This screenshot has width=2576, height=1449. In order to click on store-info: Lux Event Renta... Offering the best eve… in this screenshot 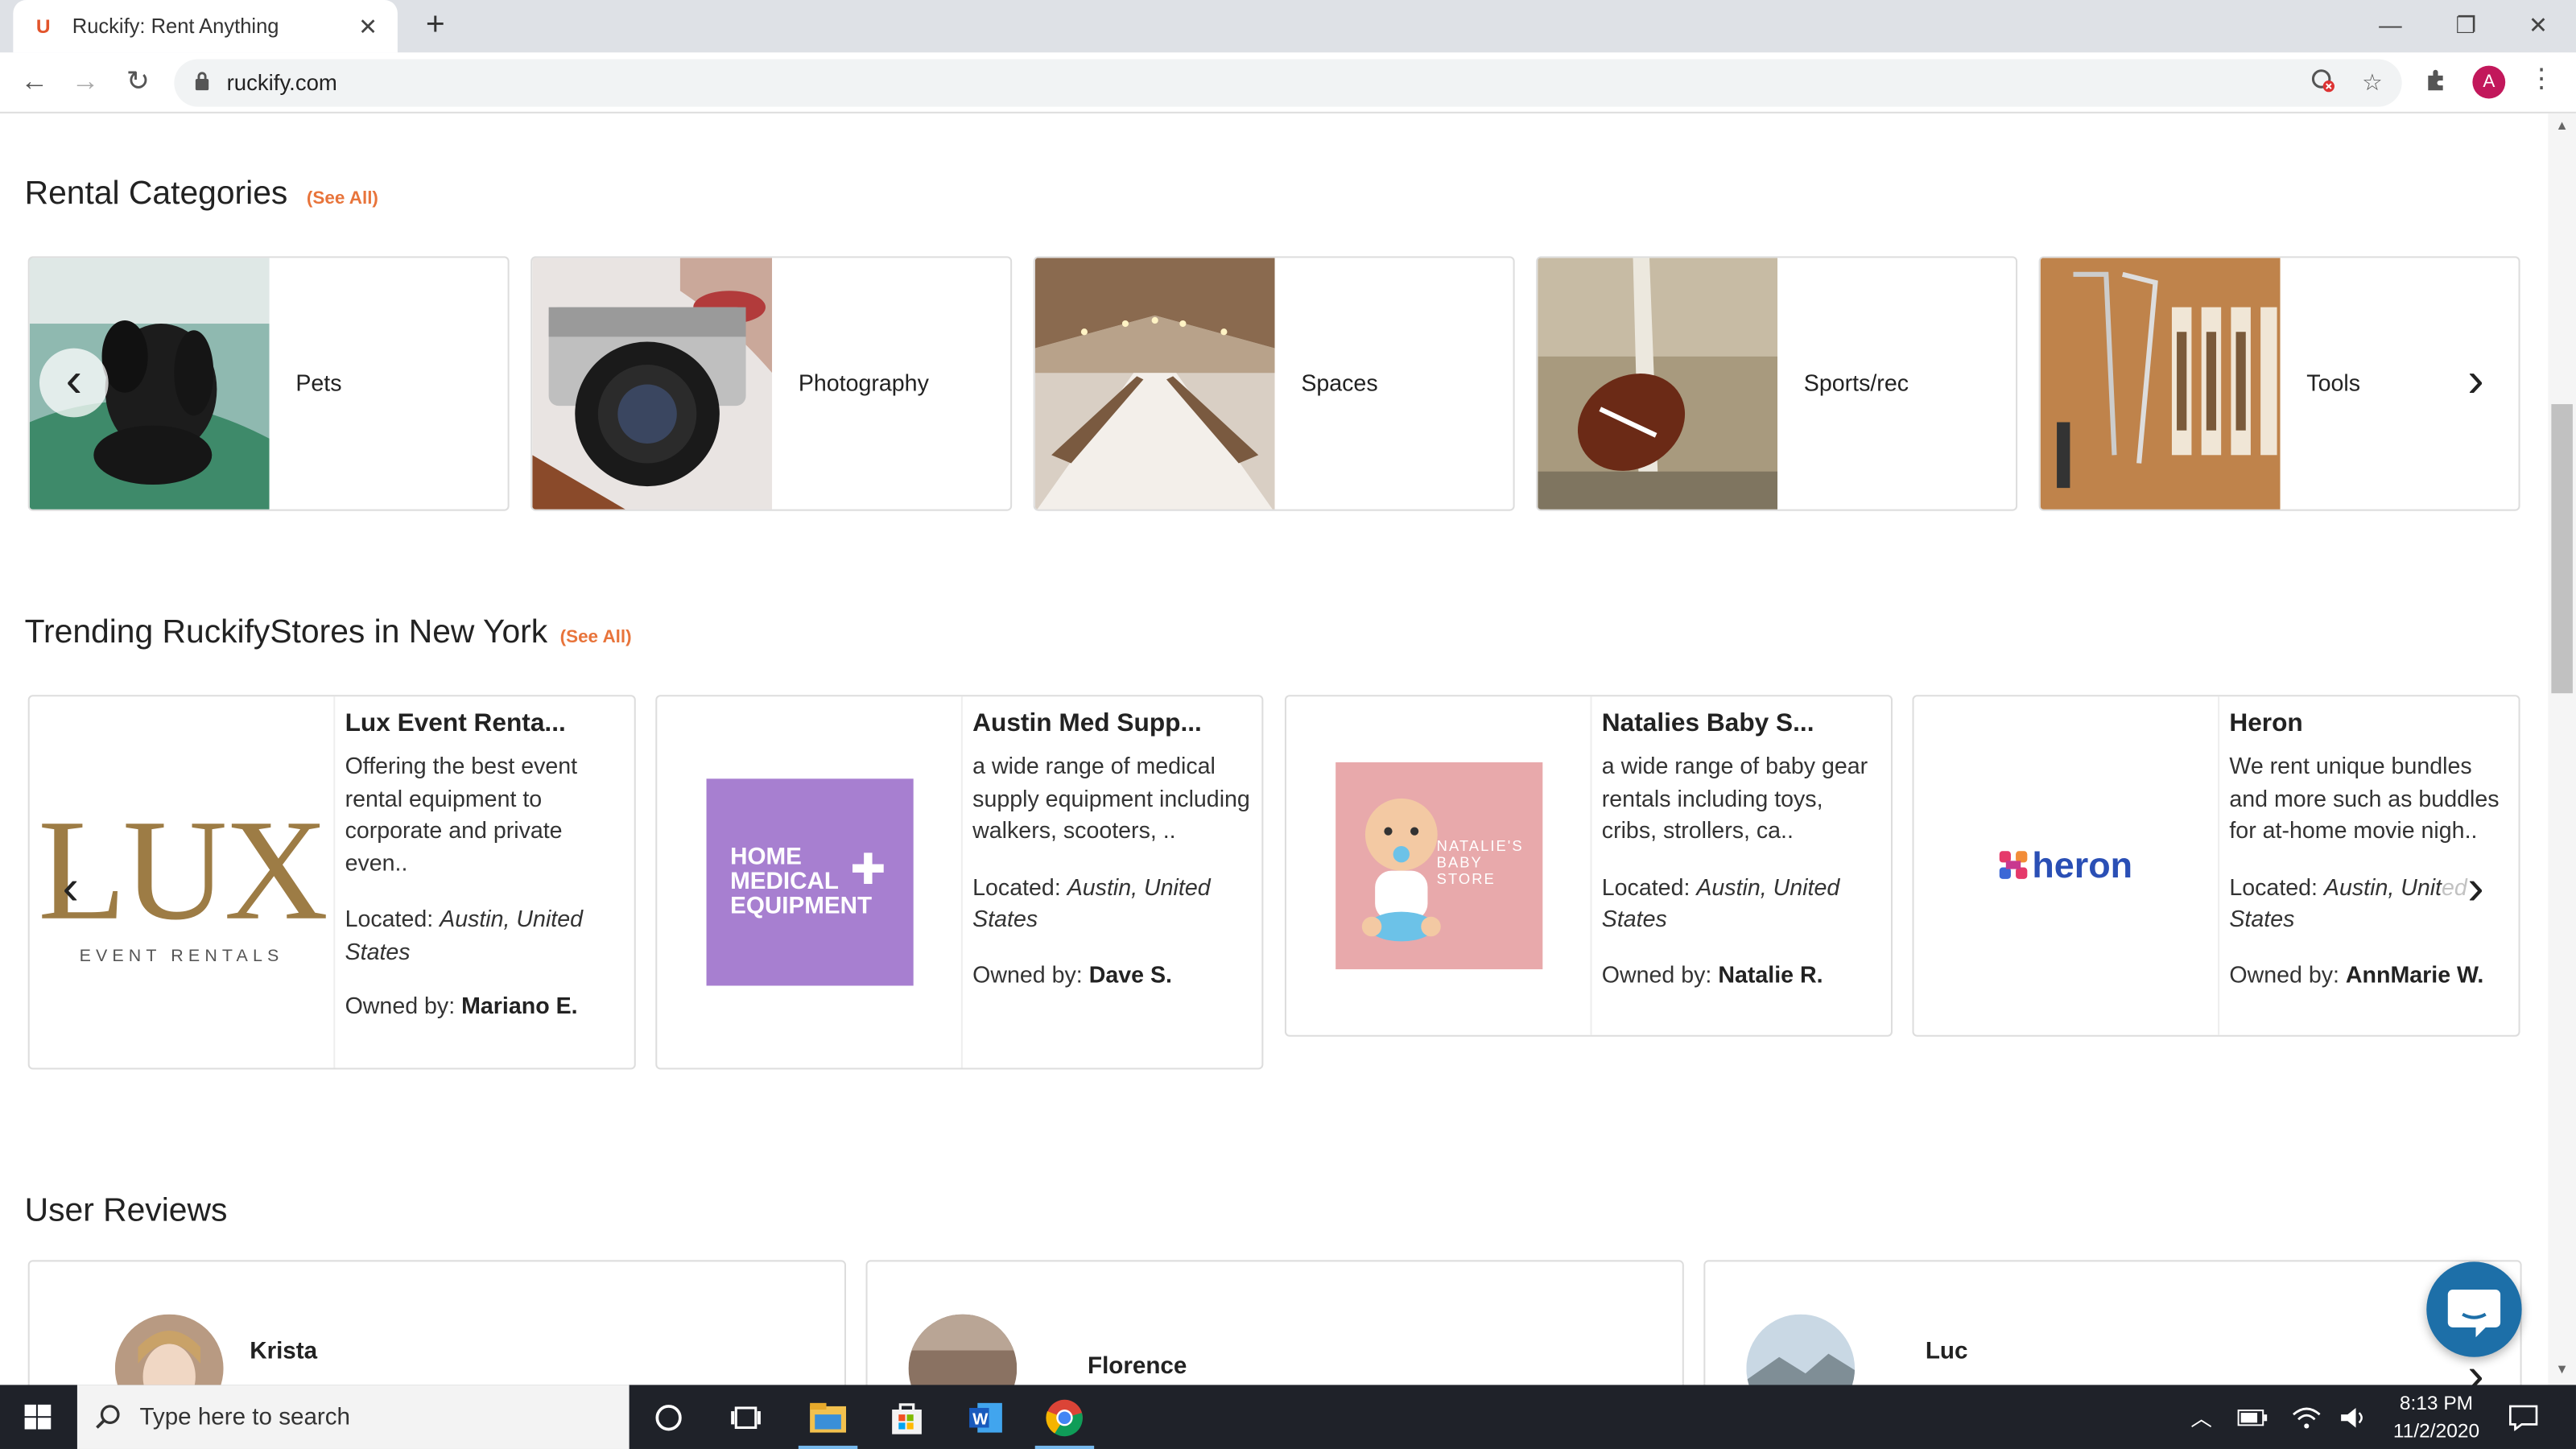, I will do `click(485, 864)`.